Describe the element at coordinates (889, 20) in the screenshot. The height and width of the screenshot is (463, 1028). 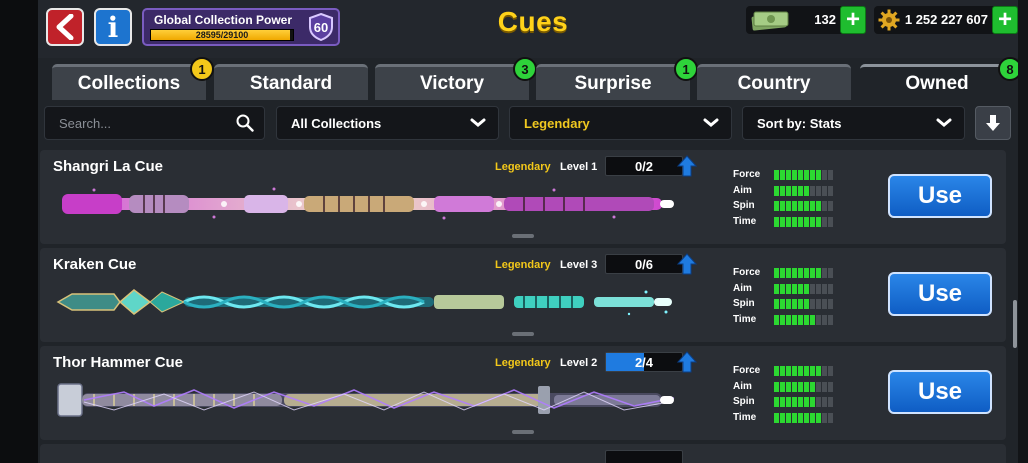
I see `coin-gear-icon` at that location.